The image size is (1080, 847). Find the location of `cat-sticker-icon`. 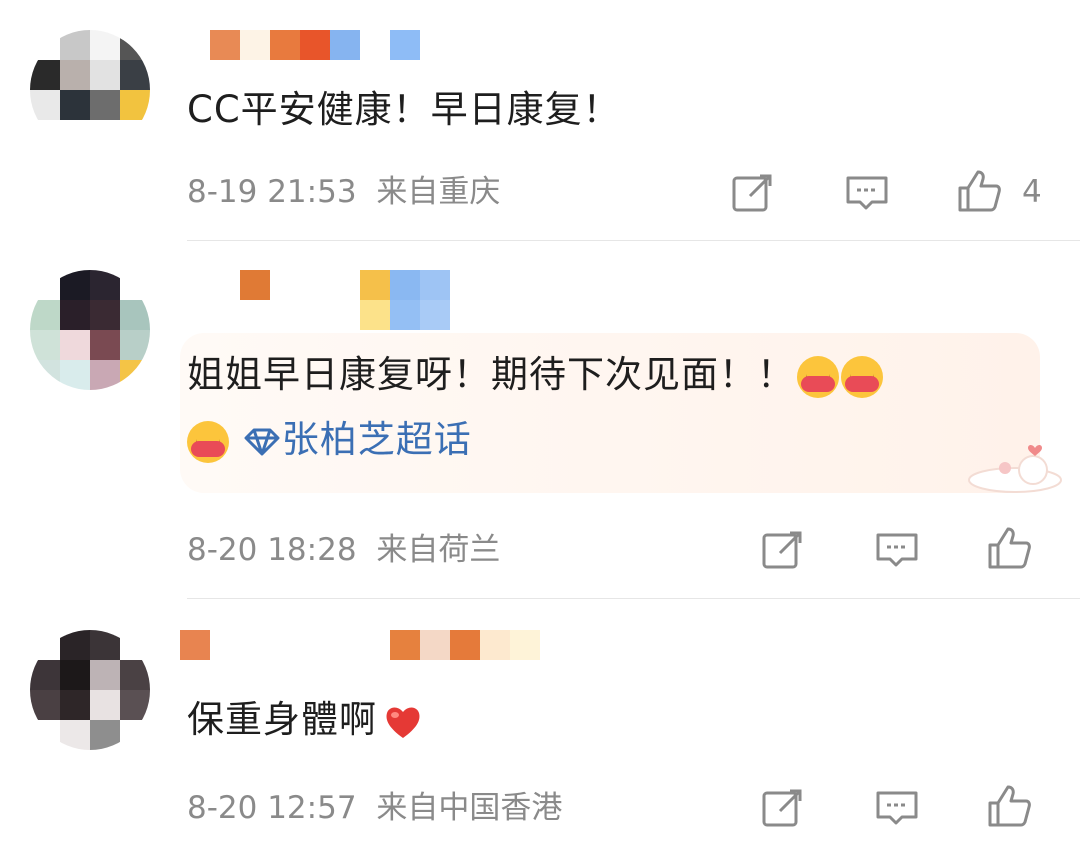

cat-sticker-icon is located at coordinates (1015, 469).